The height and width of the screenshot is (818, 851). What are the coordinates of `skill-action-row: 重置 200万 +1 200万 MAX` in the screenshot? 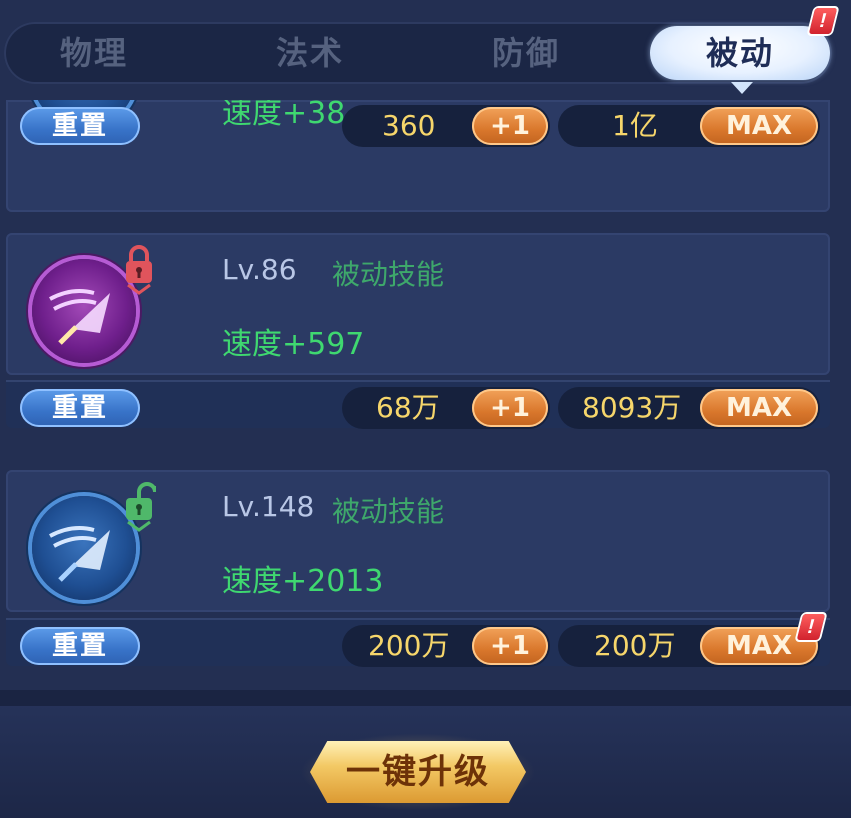 It's located at (418, 642).